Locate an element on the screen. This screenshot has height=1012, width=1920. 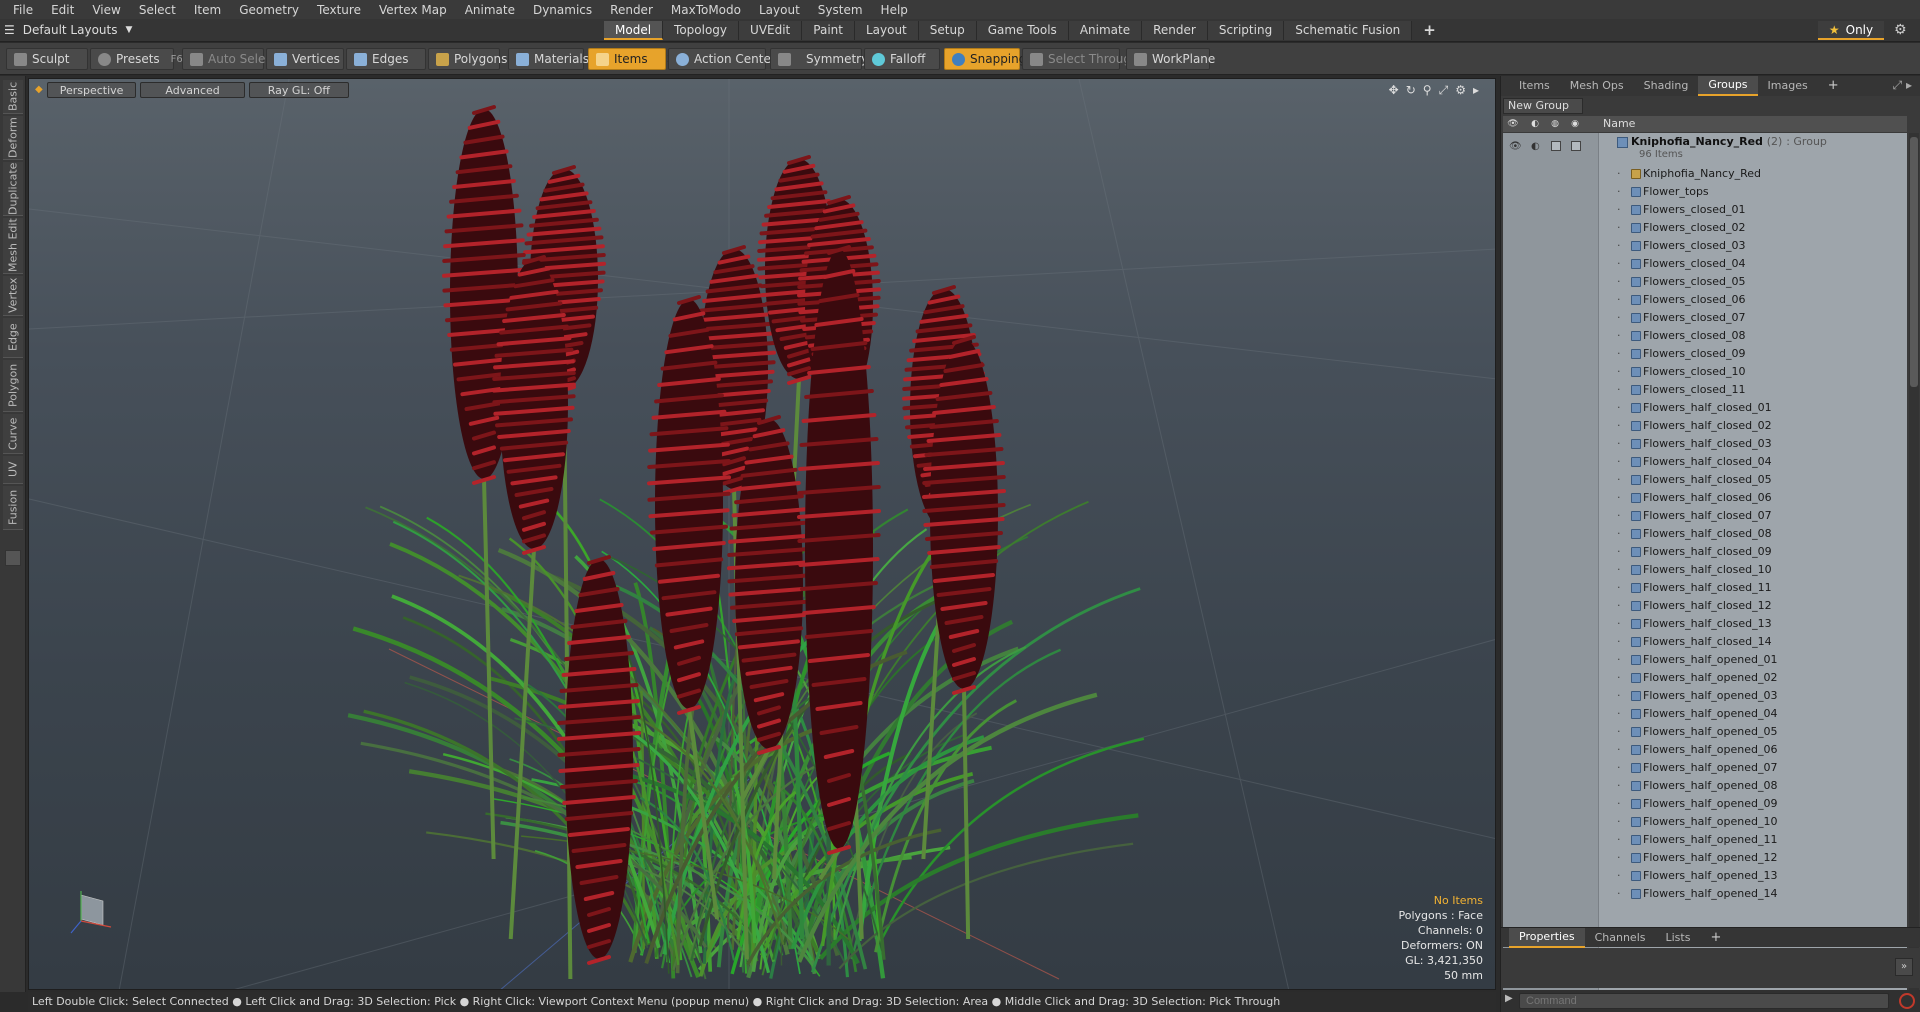
render-eye-icon: ◐ is located at coordinates (1535, 146).